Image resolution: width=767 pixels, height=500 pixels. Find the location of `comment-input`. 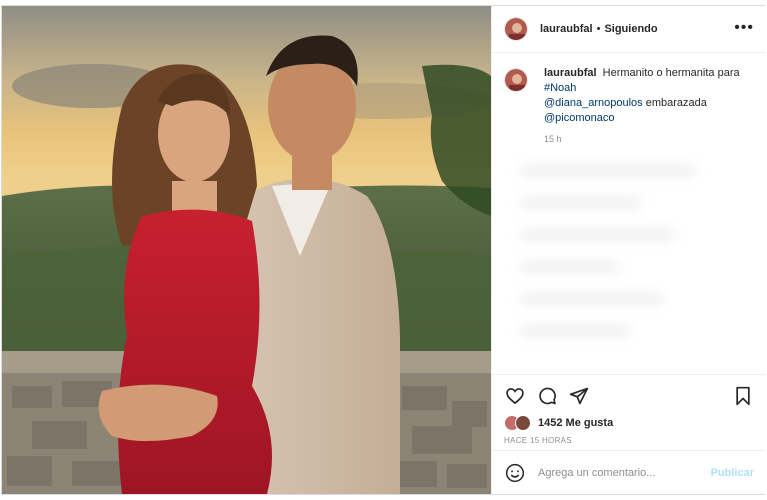

comment-input is located at coordinates (618, 472).